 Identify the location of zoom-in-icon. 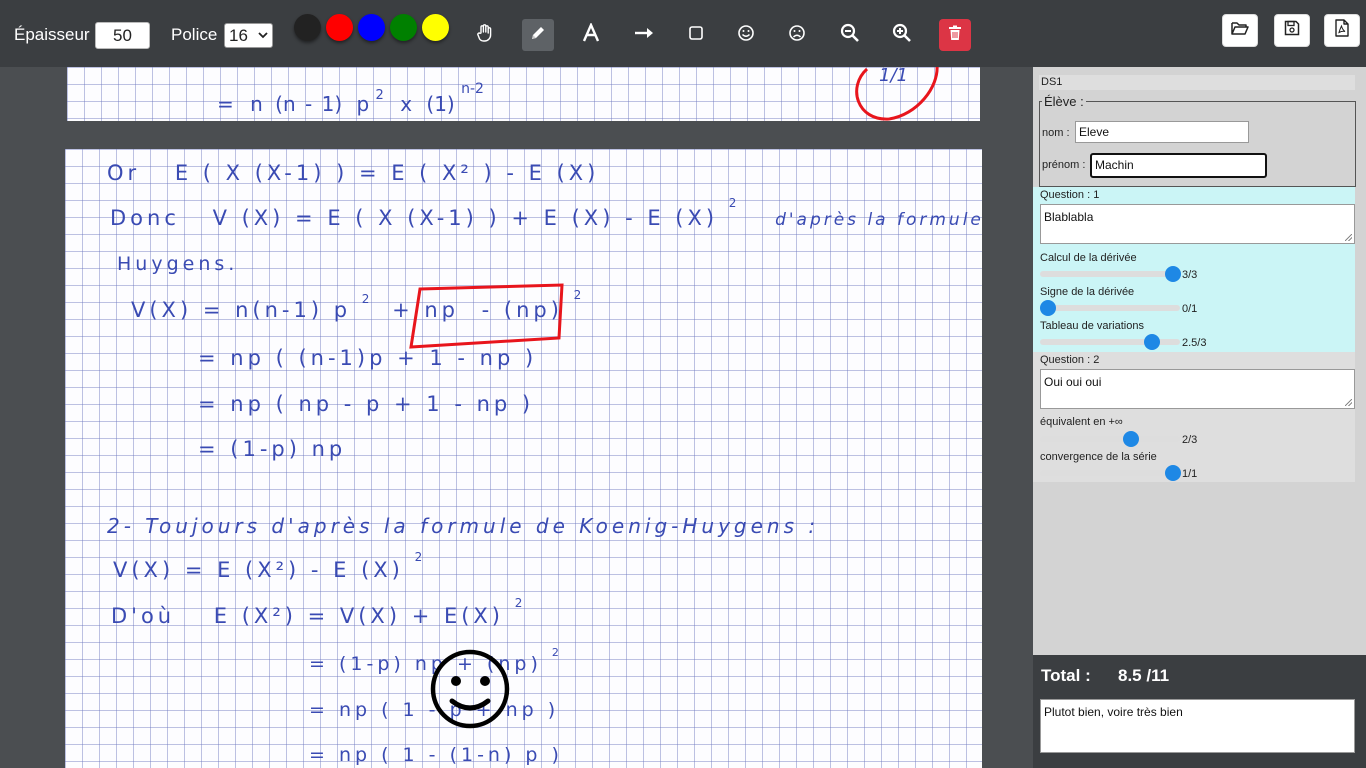
(902, 35).